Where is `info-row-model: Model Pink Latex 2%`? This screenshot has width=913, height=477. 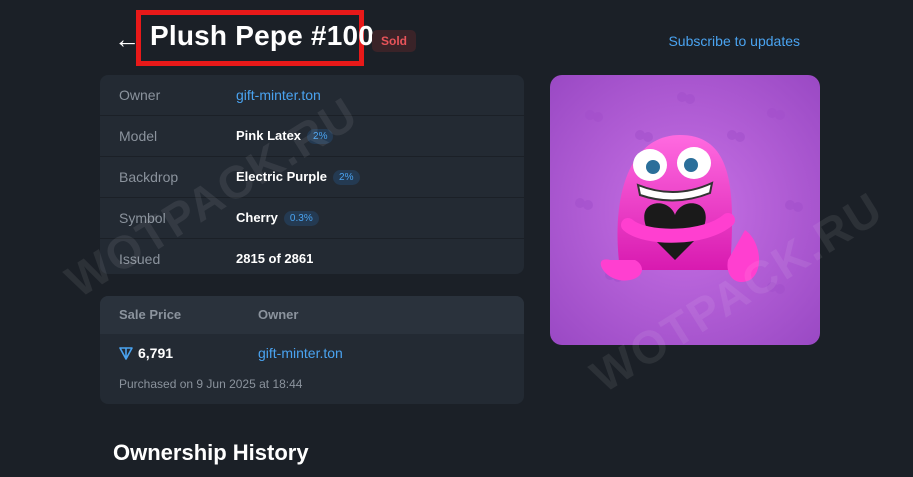
info-row-model: Model Pink Latex 2% is located at coordinates (312, 136).